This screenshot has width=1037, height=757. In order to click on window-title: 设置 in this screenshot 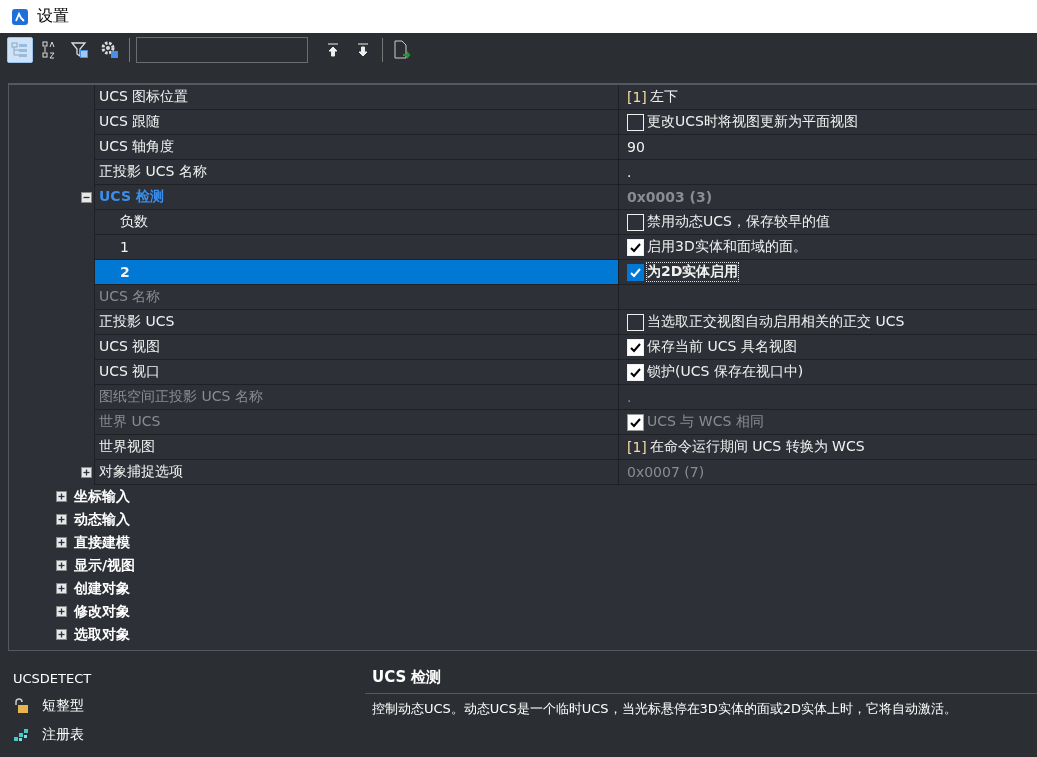, I will do `click(53, 16)`.